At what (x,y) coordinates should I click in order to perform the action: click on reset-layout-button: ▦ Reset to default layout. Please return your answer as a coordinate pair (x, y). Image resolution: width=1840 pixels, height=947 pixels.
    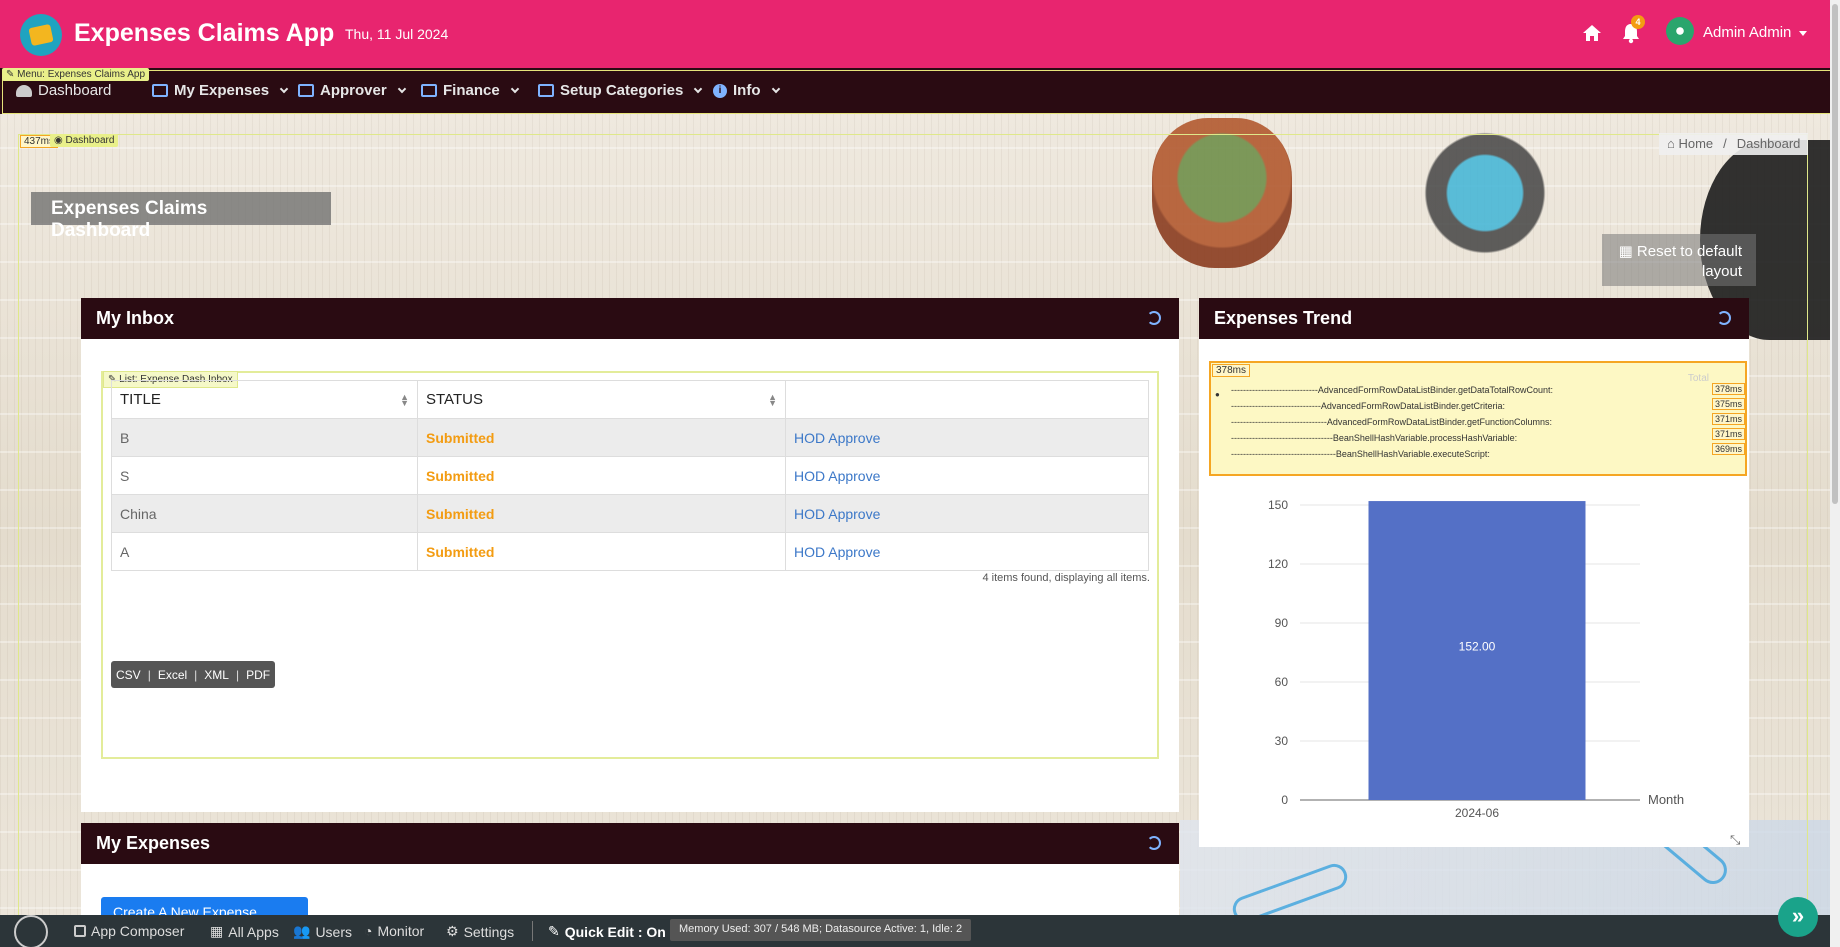
    Looking at the image, I should click on (1679, 260).